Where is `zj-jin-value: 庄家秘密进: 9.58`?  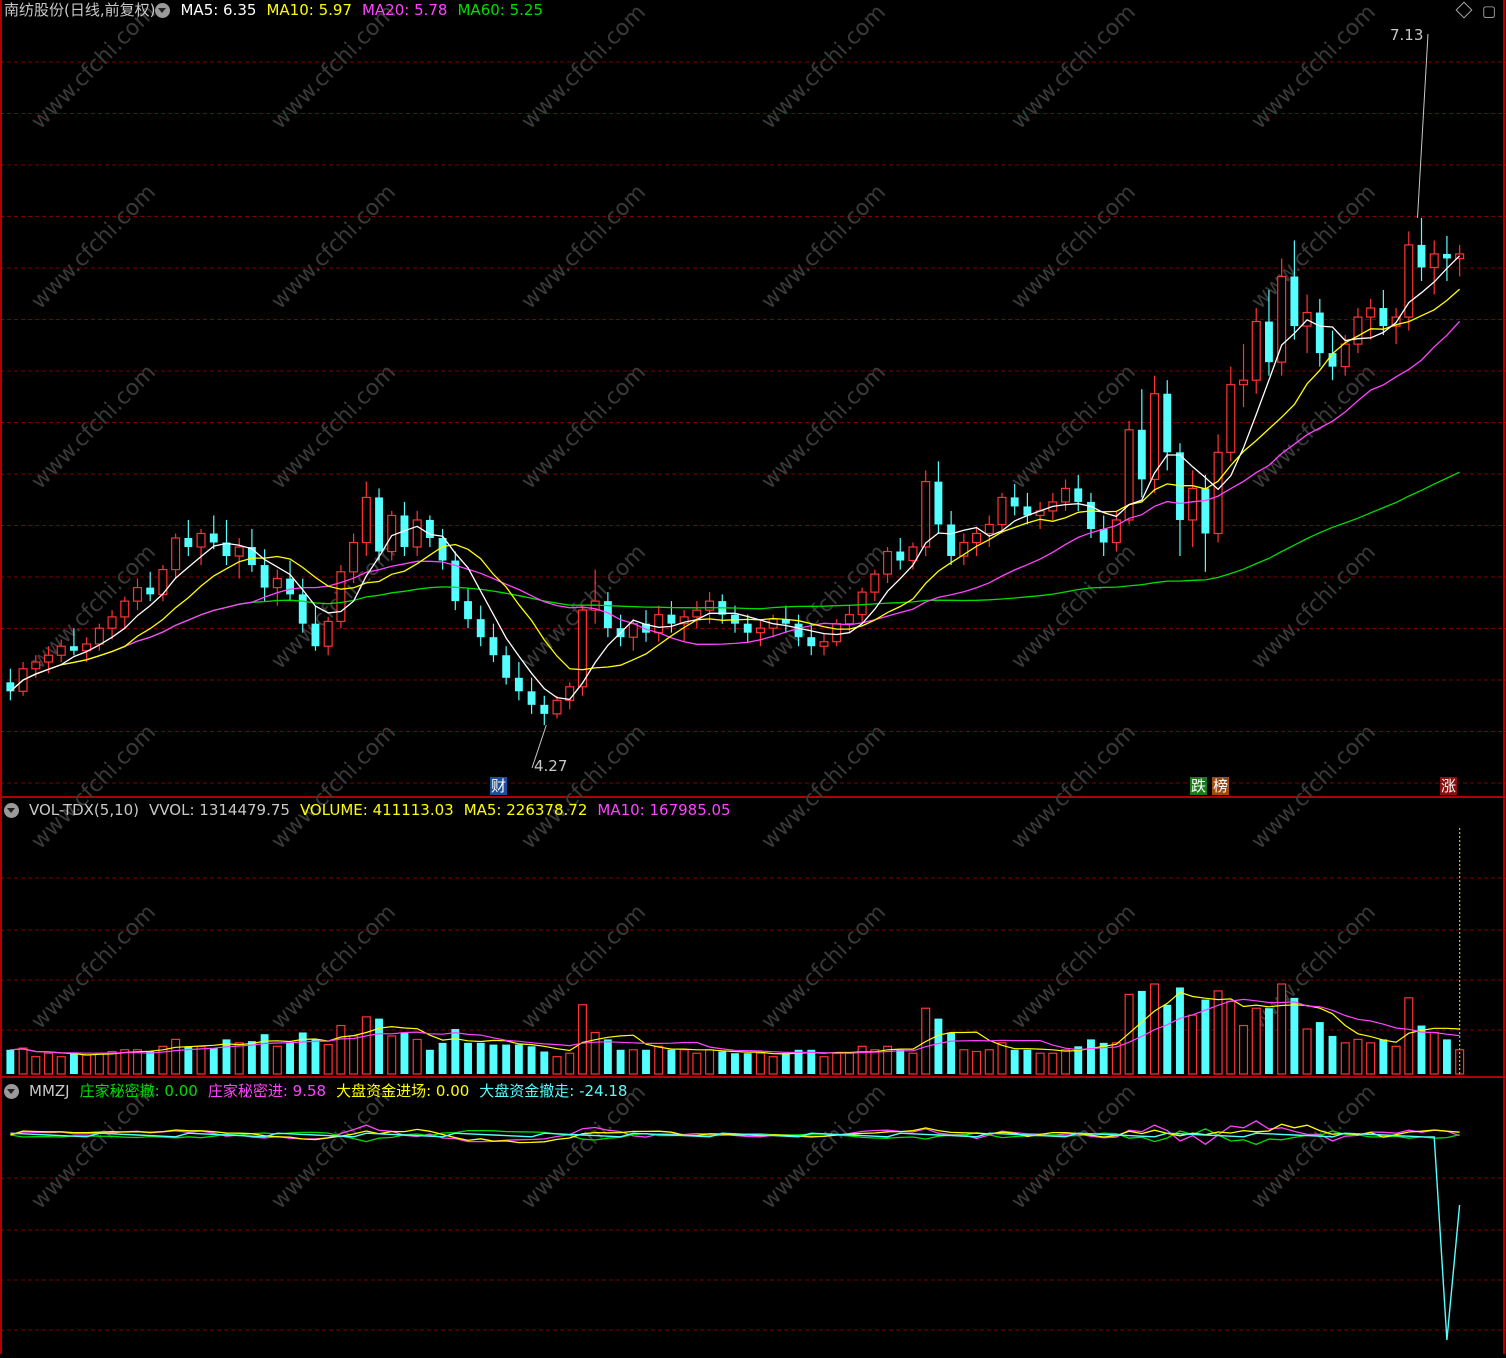 zj-jin-value: 庄家秘密进: 9.58 is located at coordinates (267, 1091).